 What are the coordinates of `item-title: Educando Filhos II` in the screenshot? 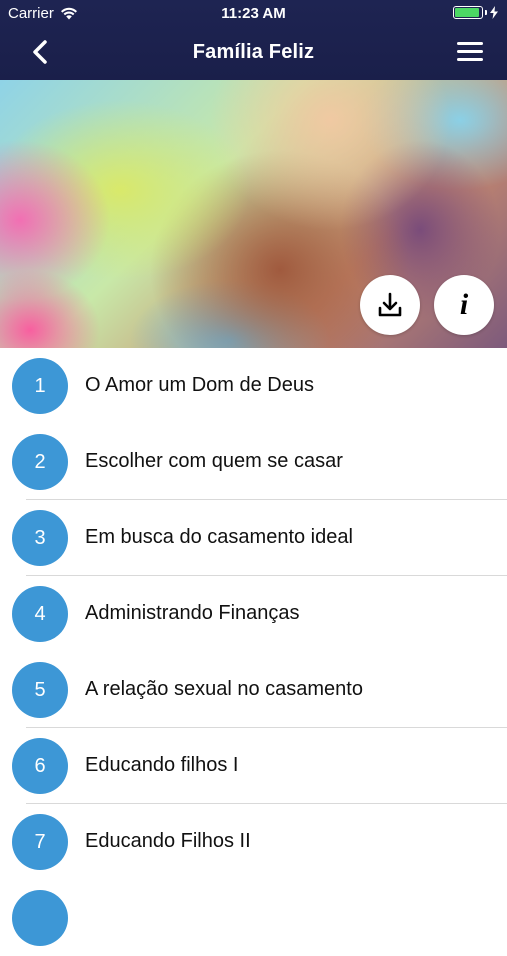 It's located at (168, 841).